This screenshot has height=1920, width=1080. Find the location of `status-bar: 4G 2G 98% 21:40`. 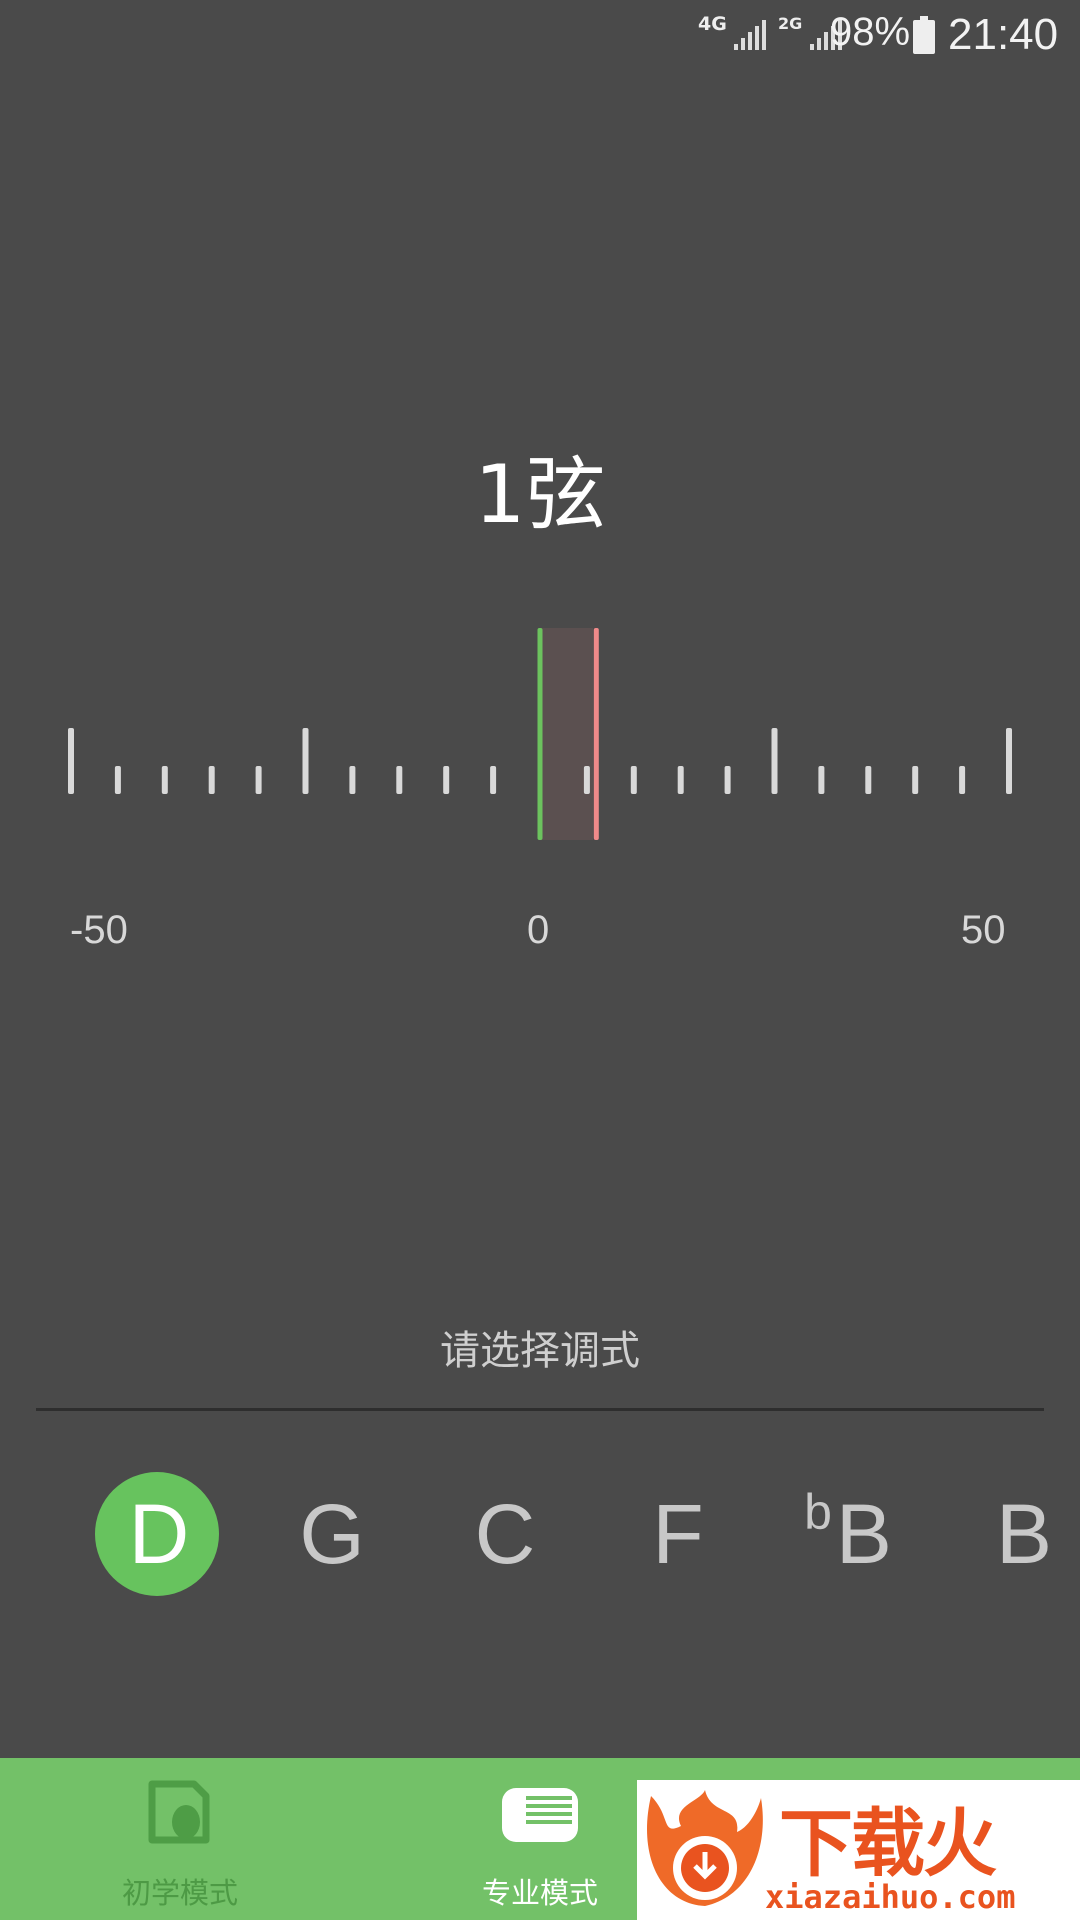

status-bar: 4G 2G 98% 21:40 is located at coordinates (540, 36).